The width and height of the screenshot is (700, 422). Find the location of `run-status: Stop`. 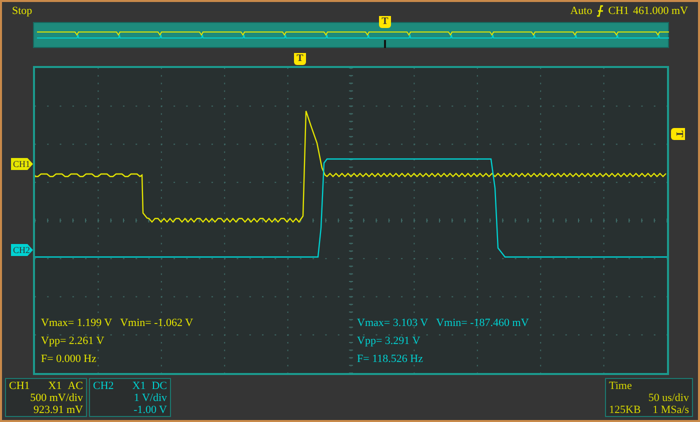

run-status: Stop is located at coordinates (22, 11).